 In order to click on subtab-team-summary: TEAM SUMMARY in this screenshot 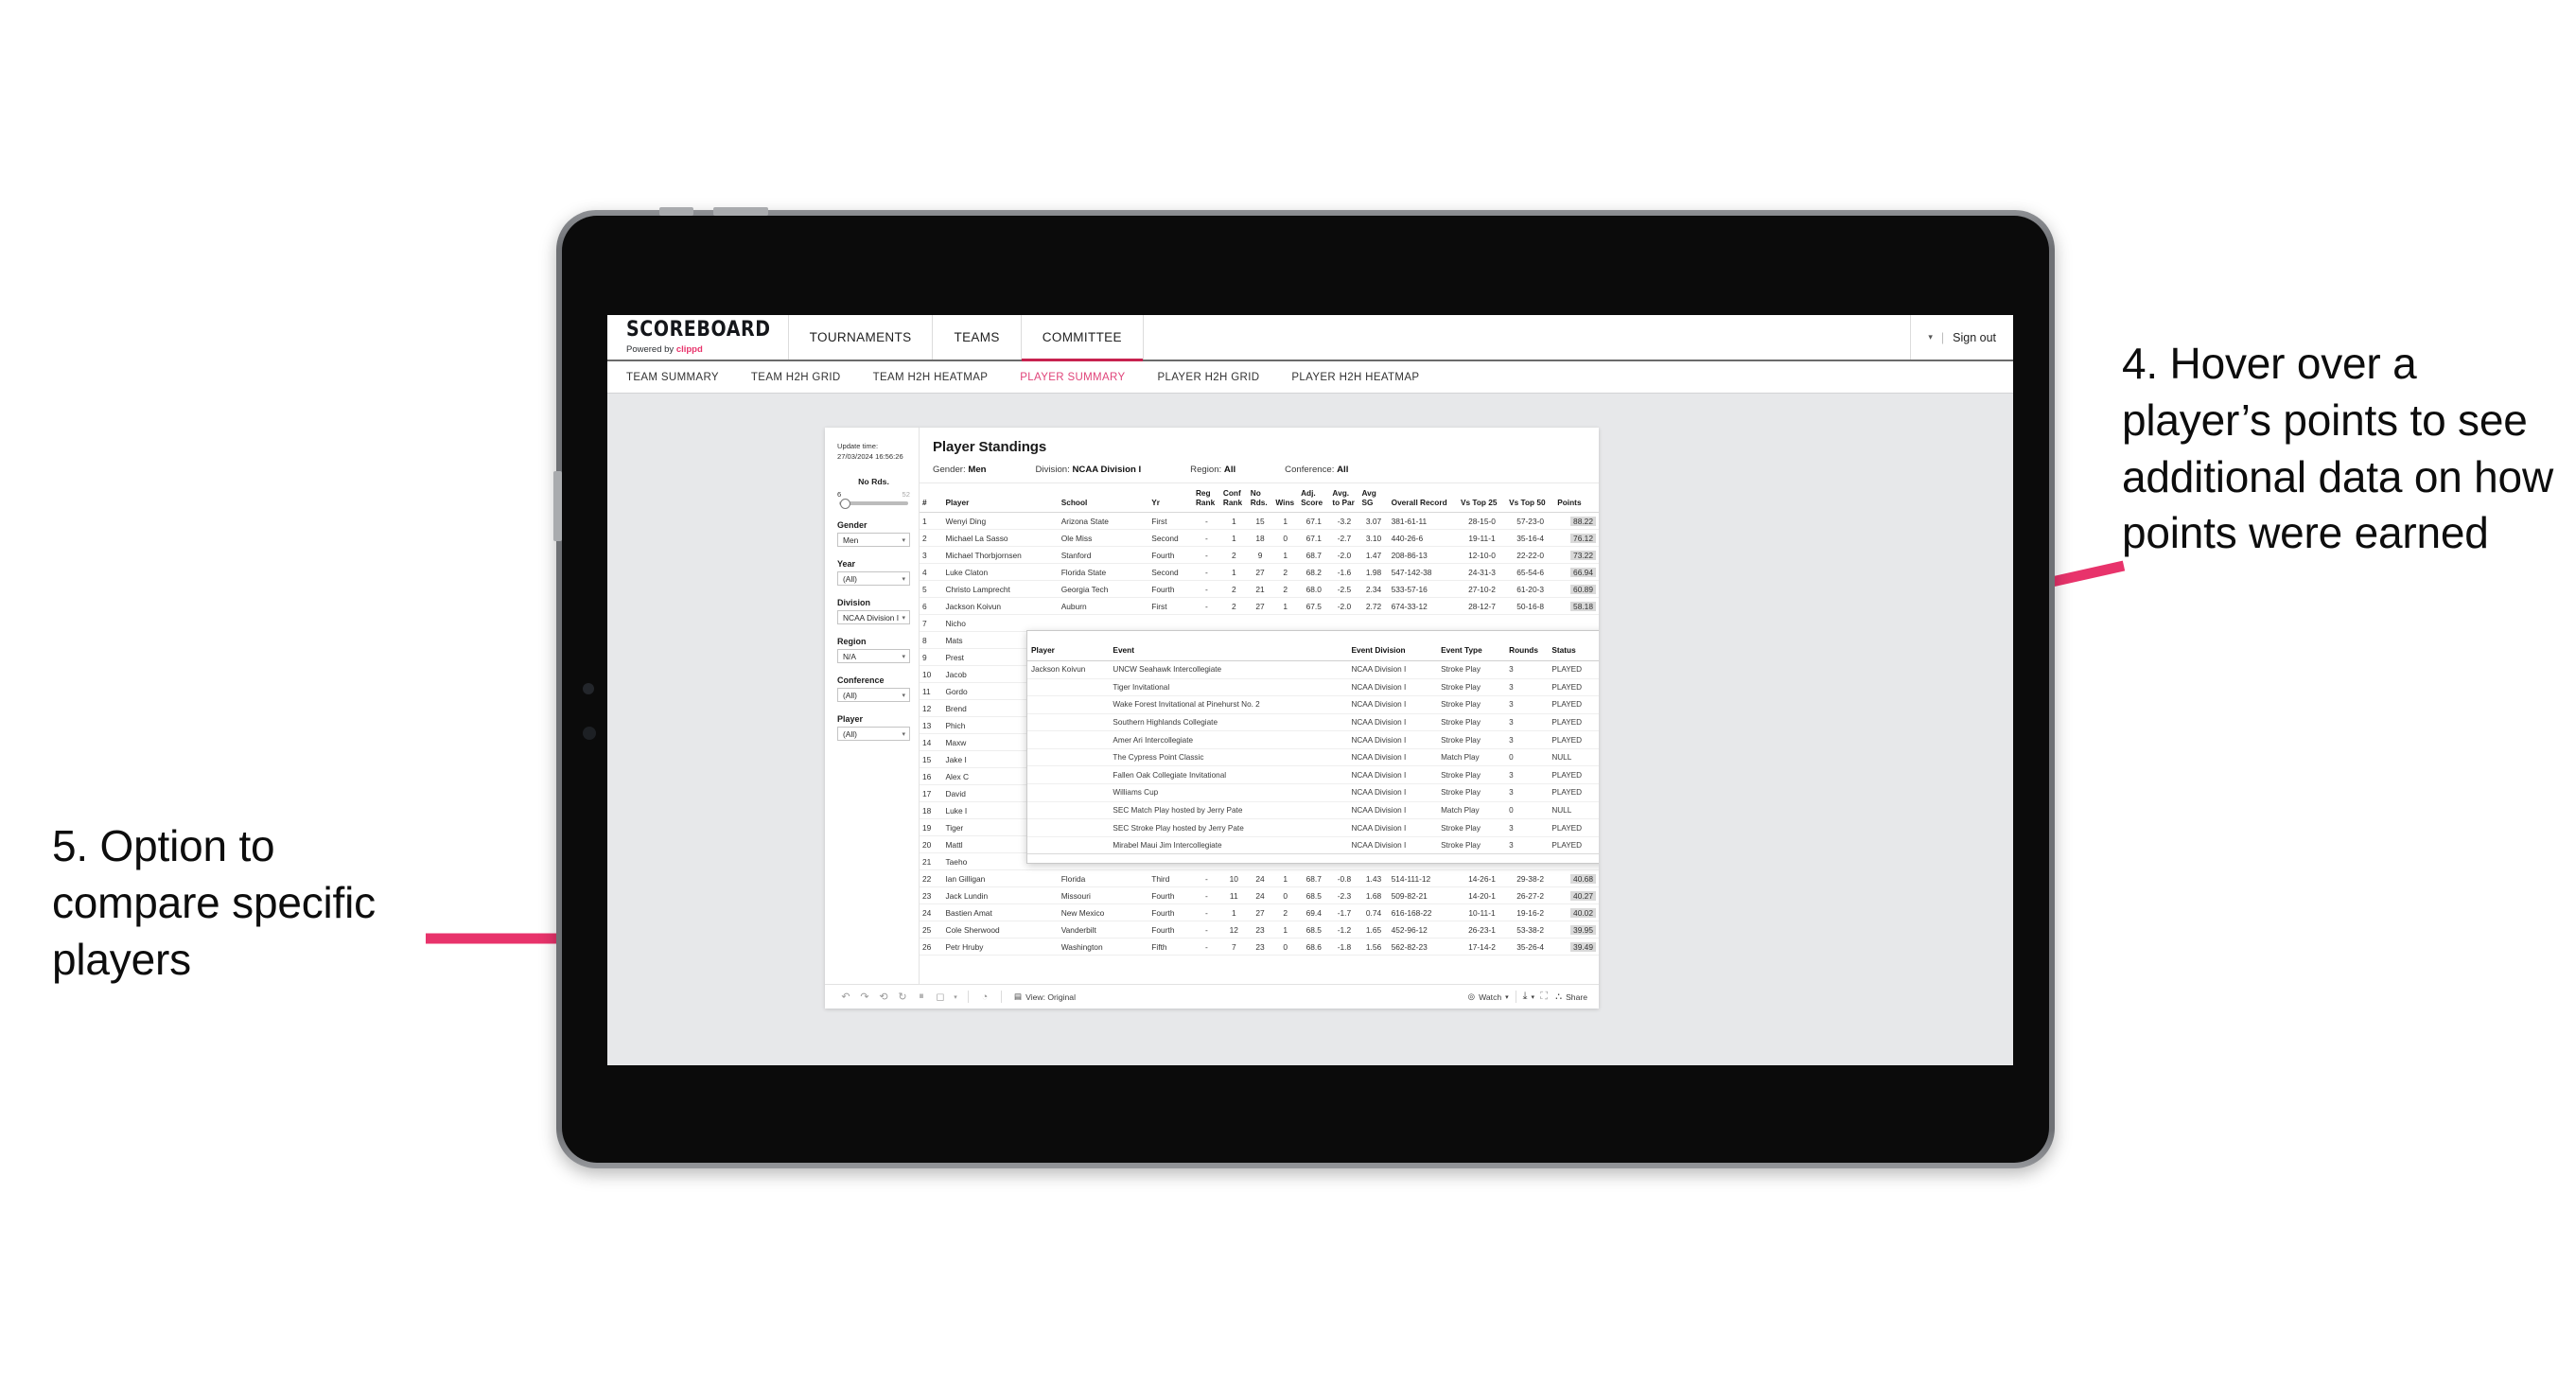, I will do `click(673, 377)`.